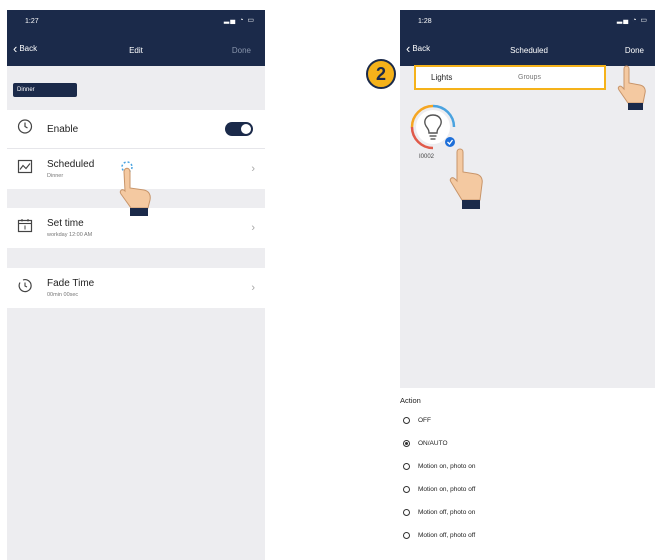  Describe the element at coordinates (529, 50) in the screenshot. I see `page-title: Scheduled` at that location.